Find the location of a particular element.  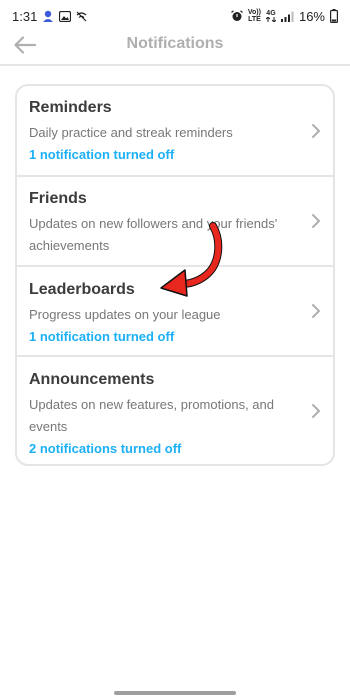

status-right: Vo)) LTE 4G 16% is located at coordinates (284, 16).